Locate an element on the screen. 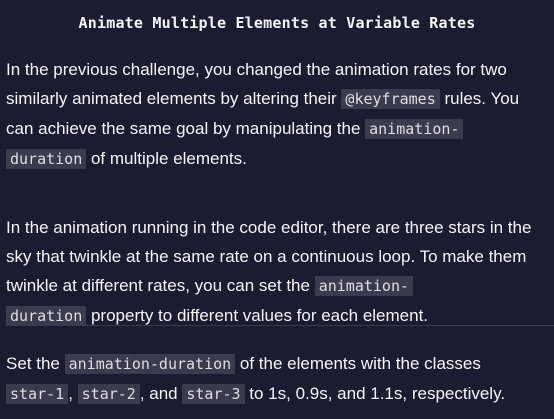 The width and height of the screenshot is (554, 419). paragraph-text: , and is located at coordinates (161, 393).